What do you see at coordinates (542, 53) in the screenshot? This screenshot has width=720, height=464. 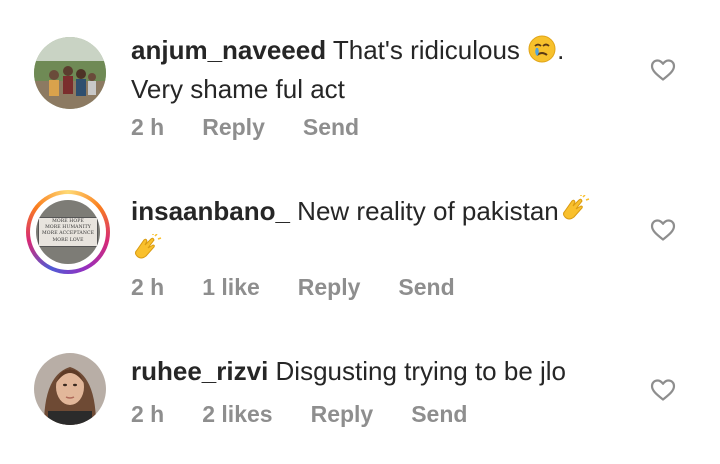 I see `crying-face-emoji` at bounding box center [542, 53].